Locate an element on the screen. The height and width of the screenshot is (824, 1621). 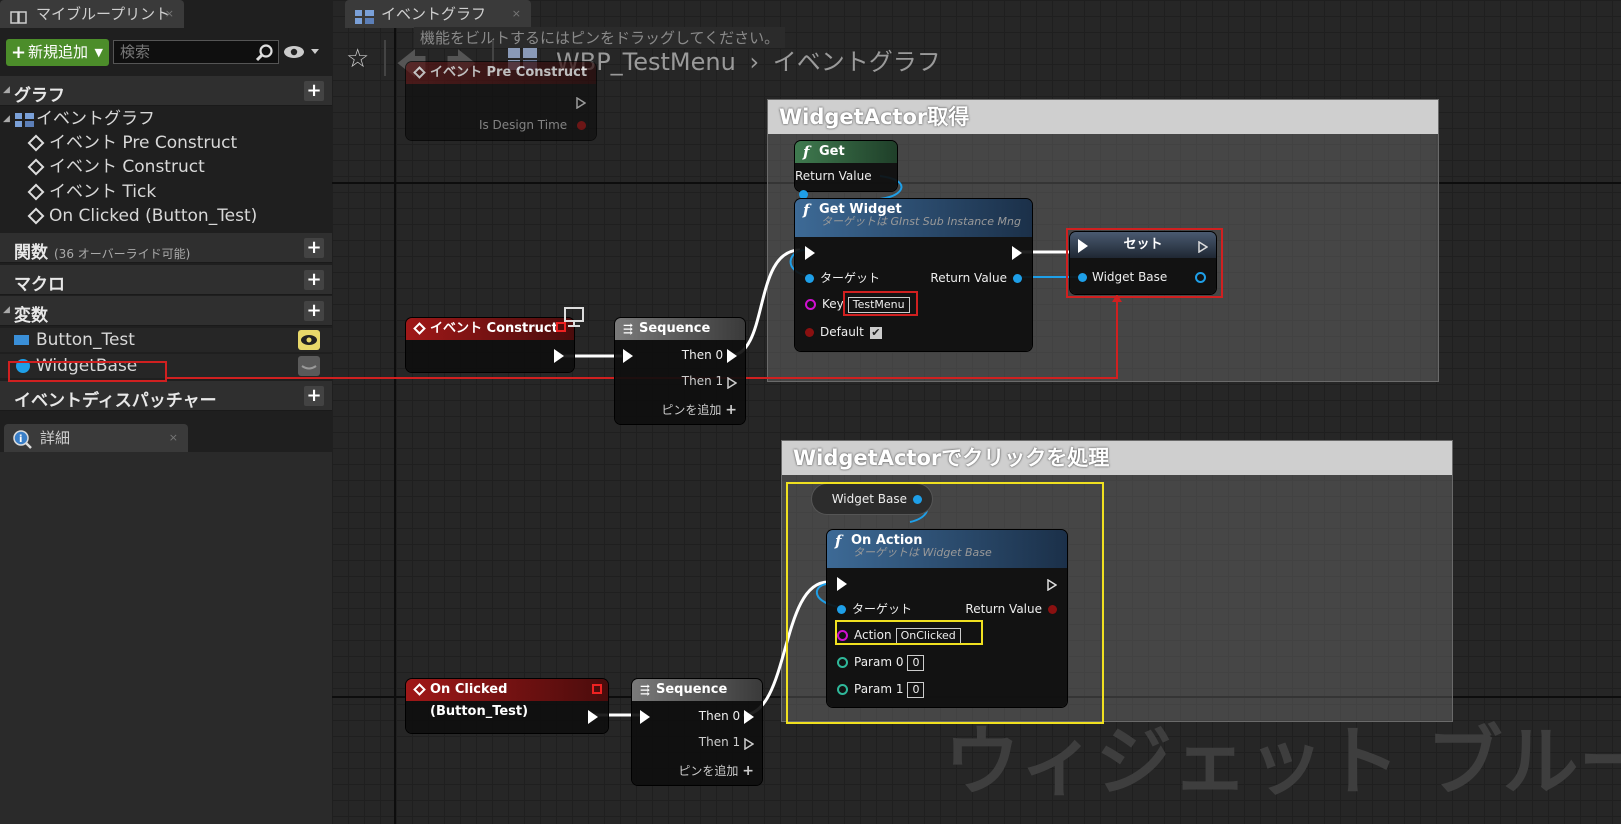
pin-label: Is Design Time is located at coordinates (523, 125).